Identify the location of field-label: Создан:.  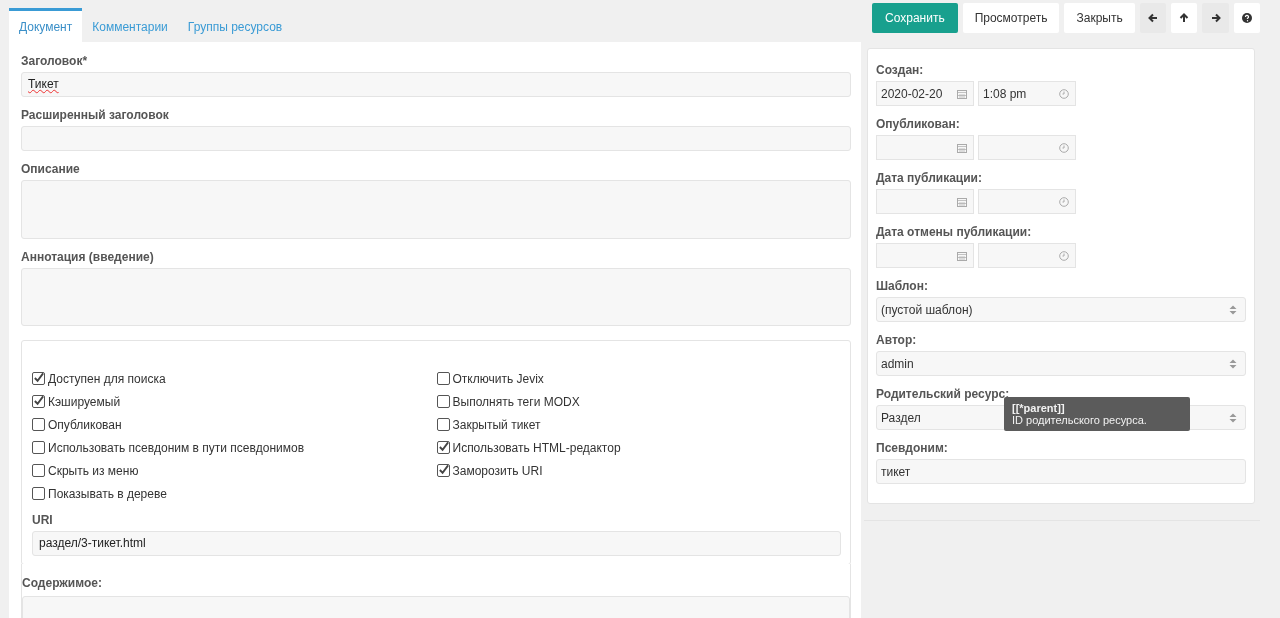
(900, 70).